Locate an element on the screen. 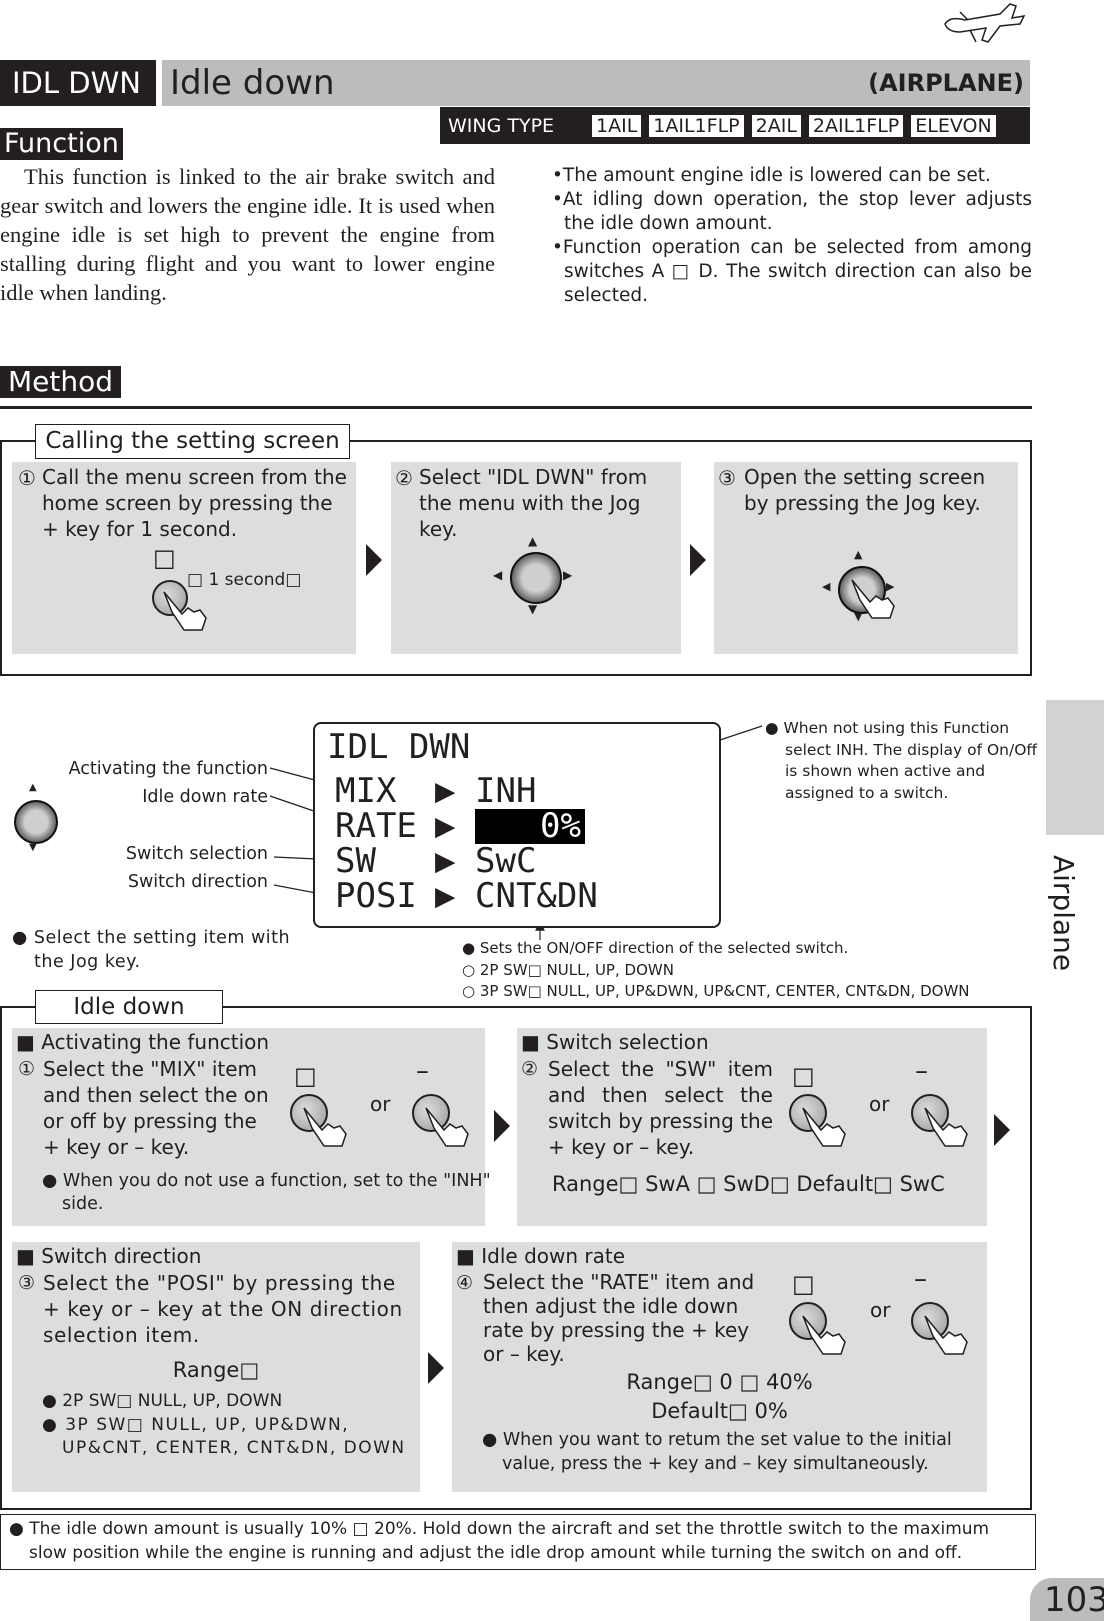  lcd-row-mix: MIX ▶ INH is located at coordinates (435, 791).